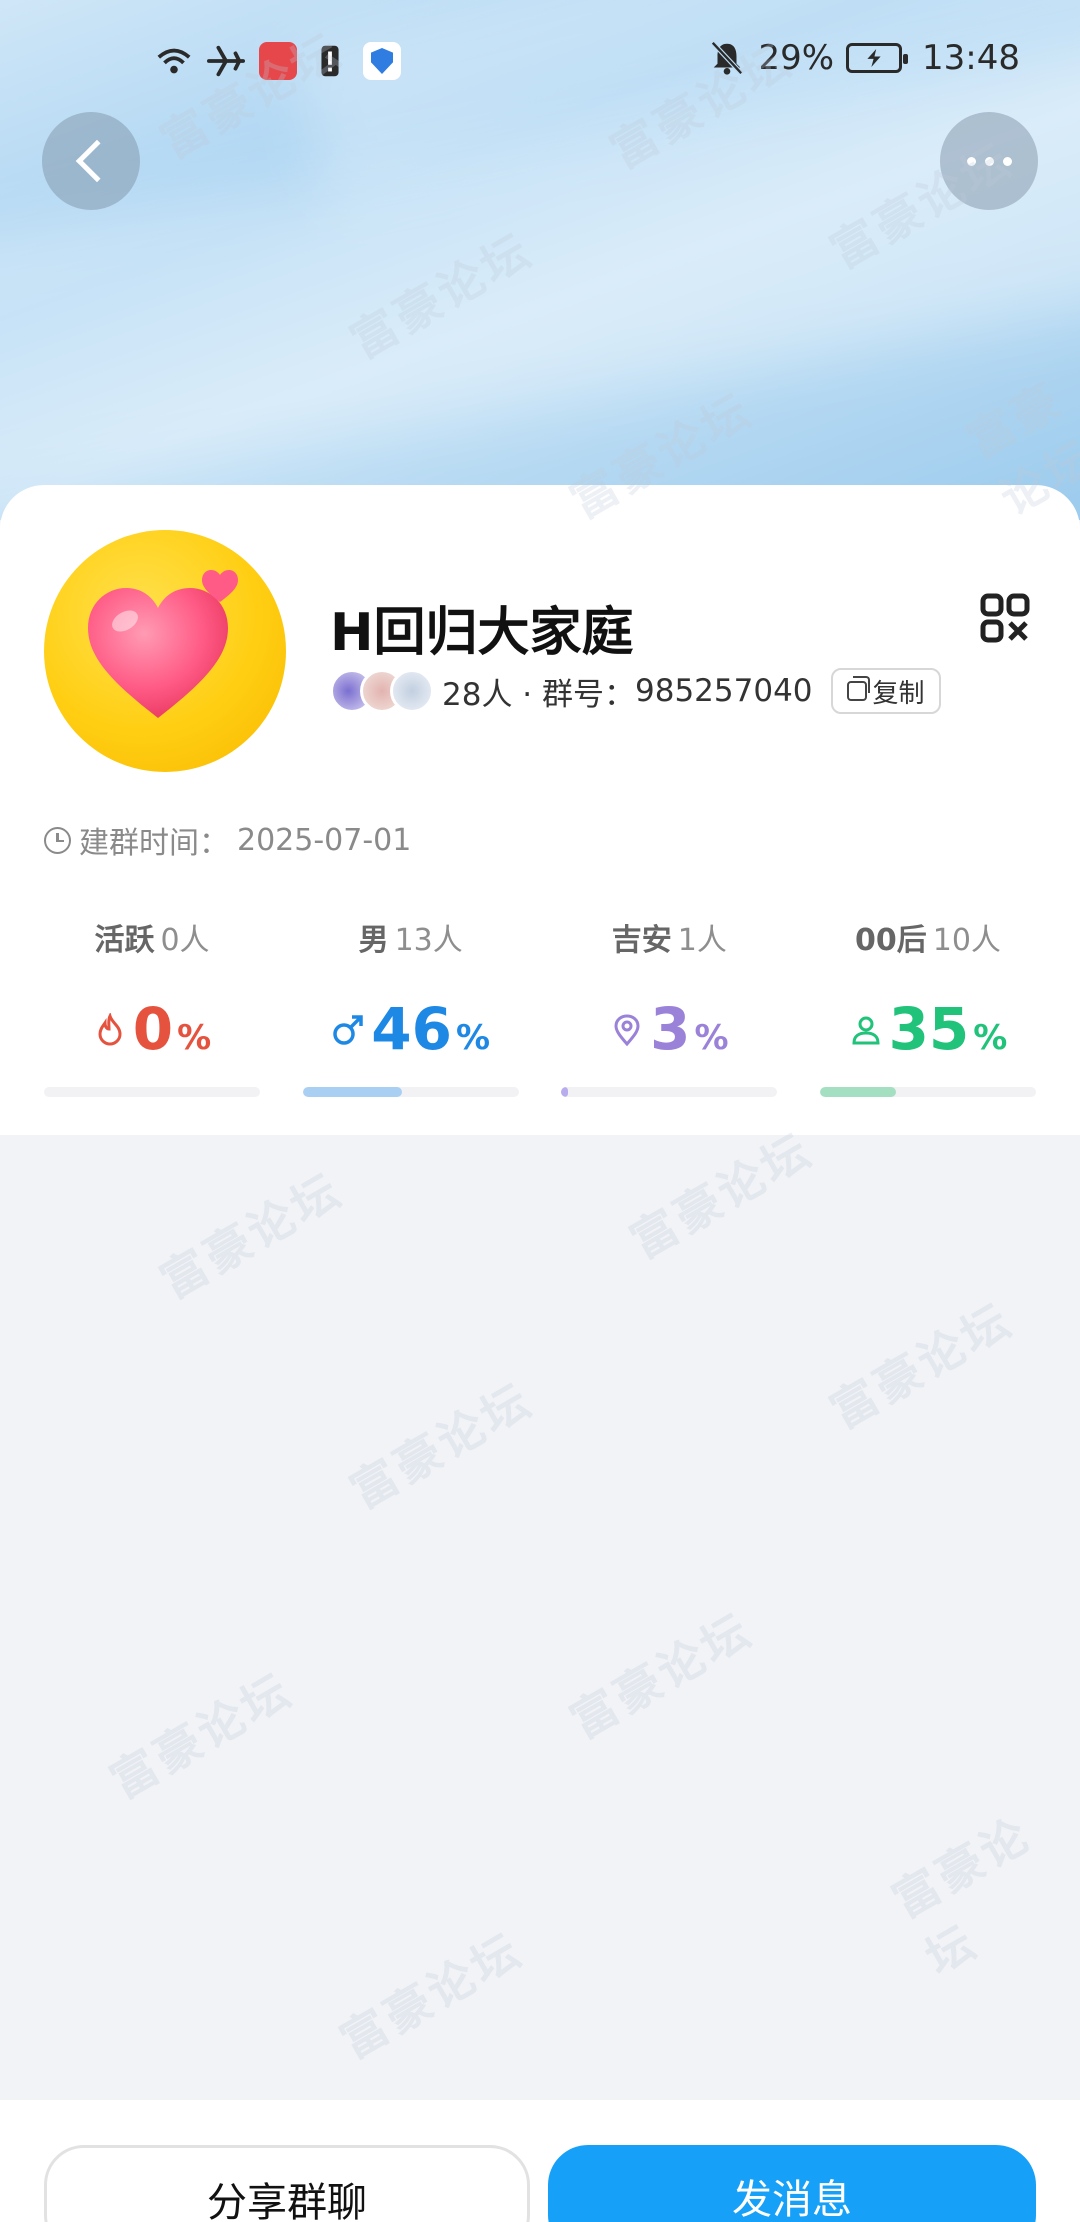 This screenshot has width=1080, height=2222. I want to click on stat-label: 男, so click(373, 940).